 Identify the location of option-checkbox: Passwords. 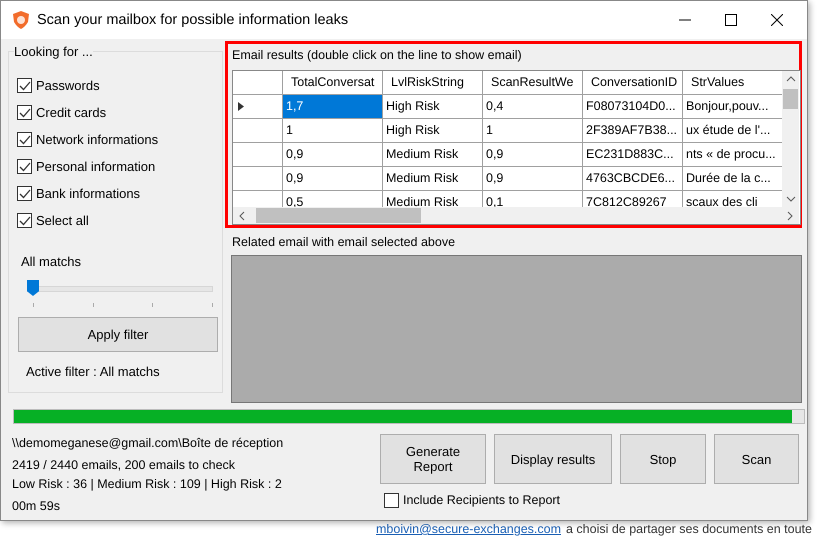
(119, 85).